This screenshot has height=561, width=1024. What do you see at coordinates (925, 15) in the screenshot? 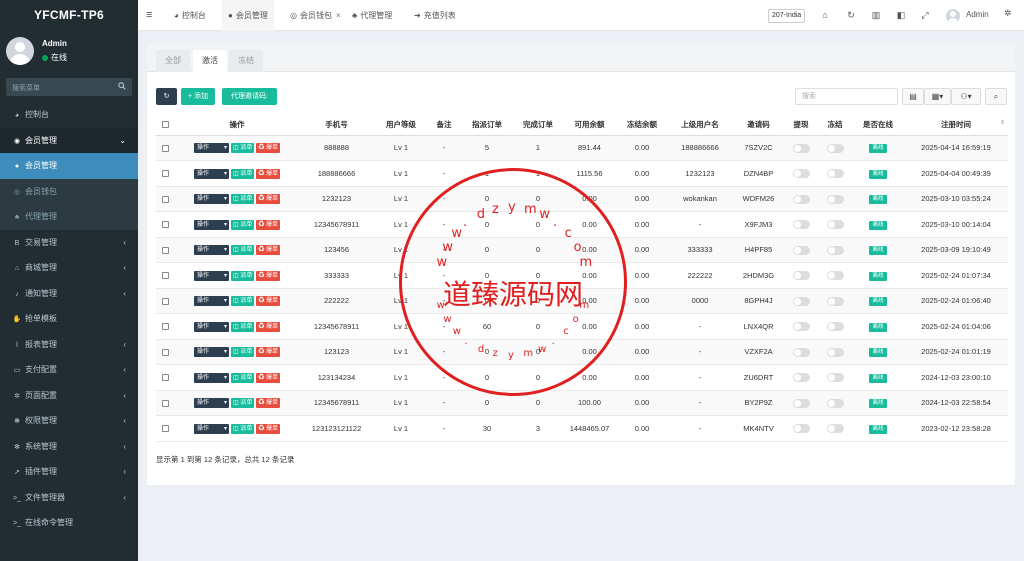
I see `fullscreen-icon: ⤢` at bounding box center [925, 15].